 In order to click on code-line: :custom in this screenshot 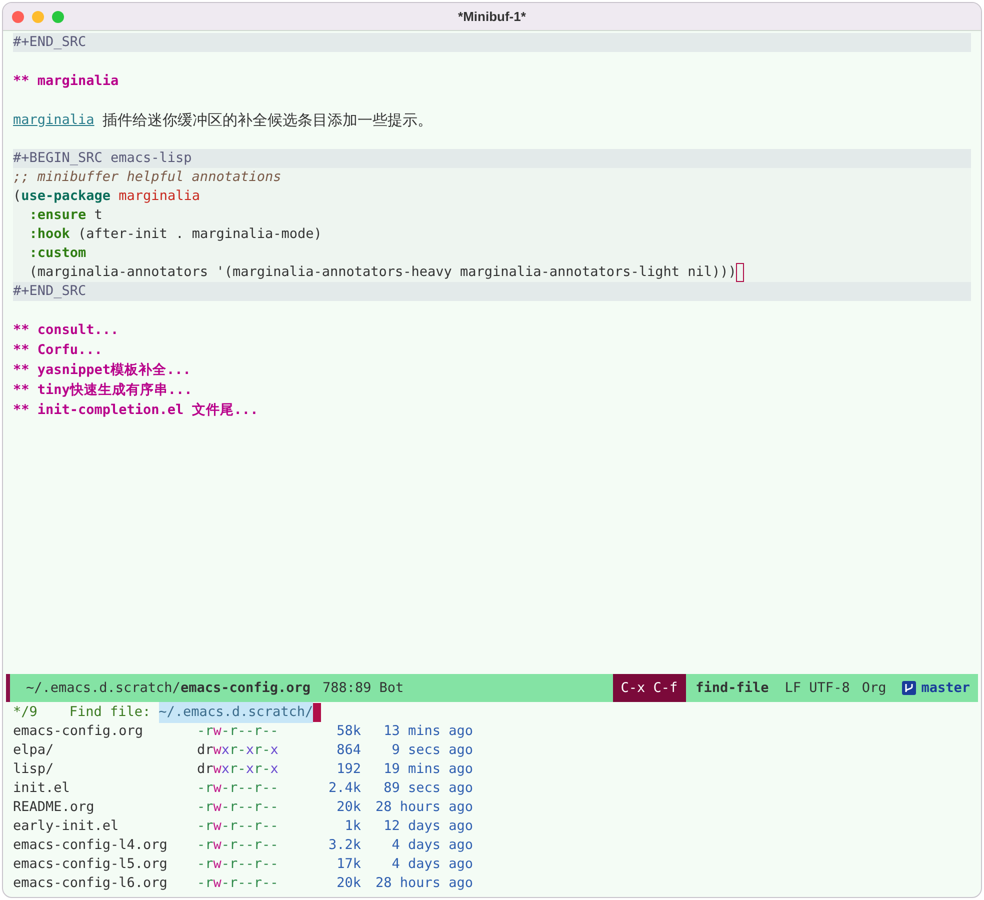, I will do `click(57, 253)`.